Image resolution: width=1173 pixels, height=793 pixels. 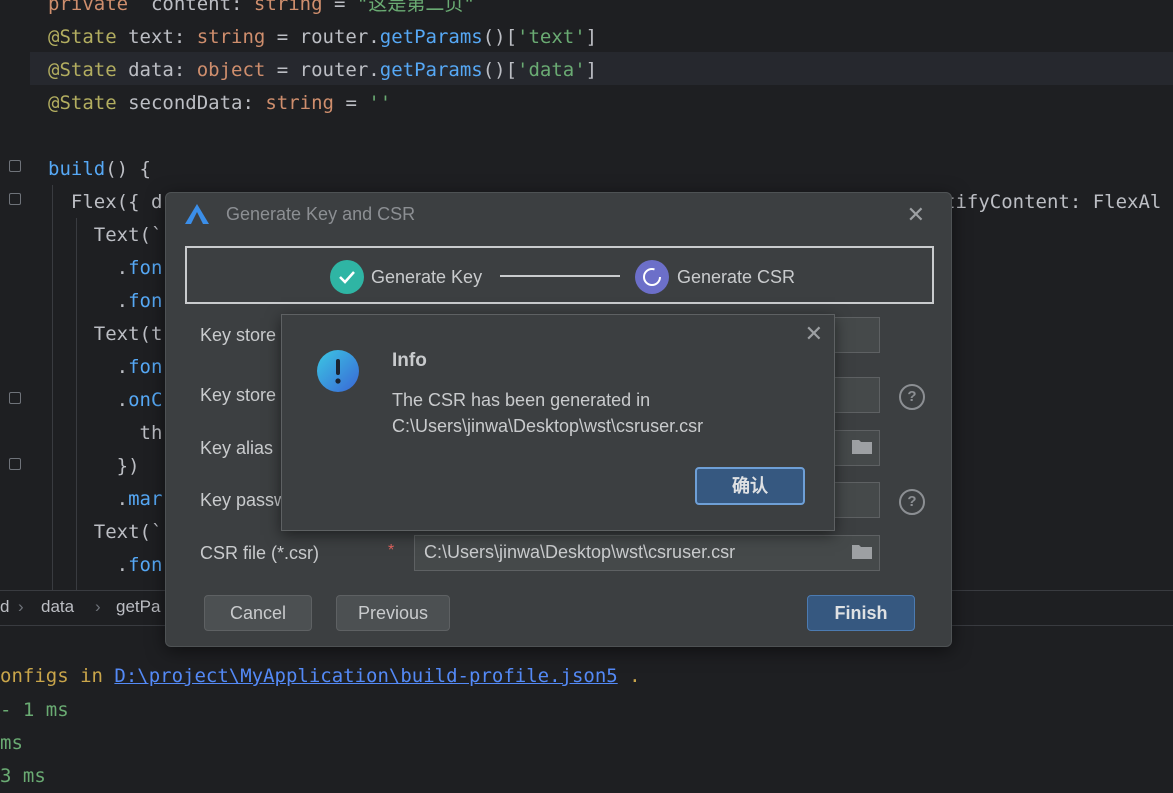 I want to click on code-token: private, so click(x=88, y=7).